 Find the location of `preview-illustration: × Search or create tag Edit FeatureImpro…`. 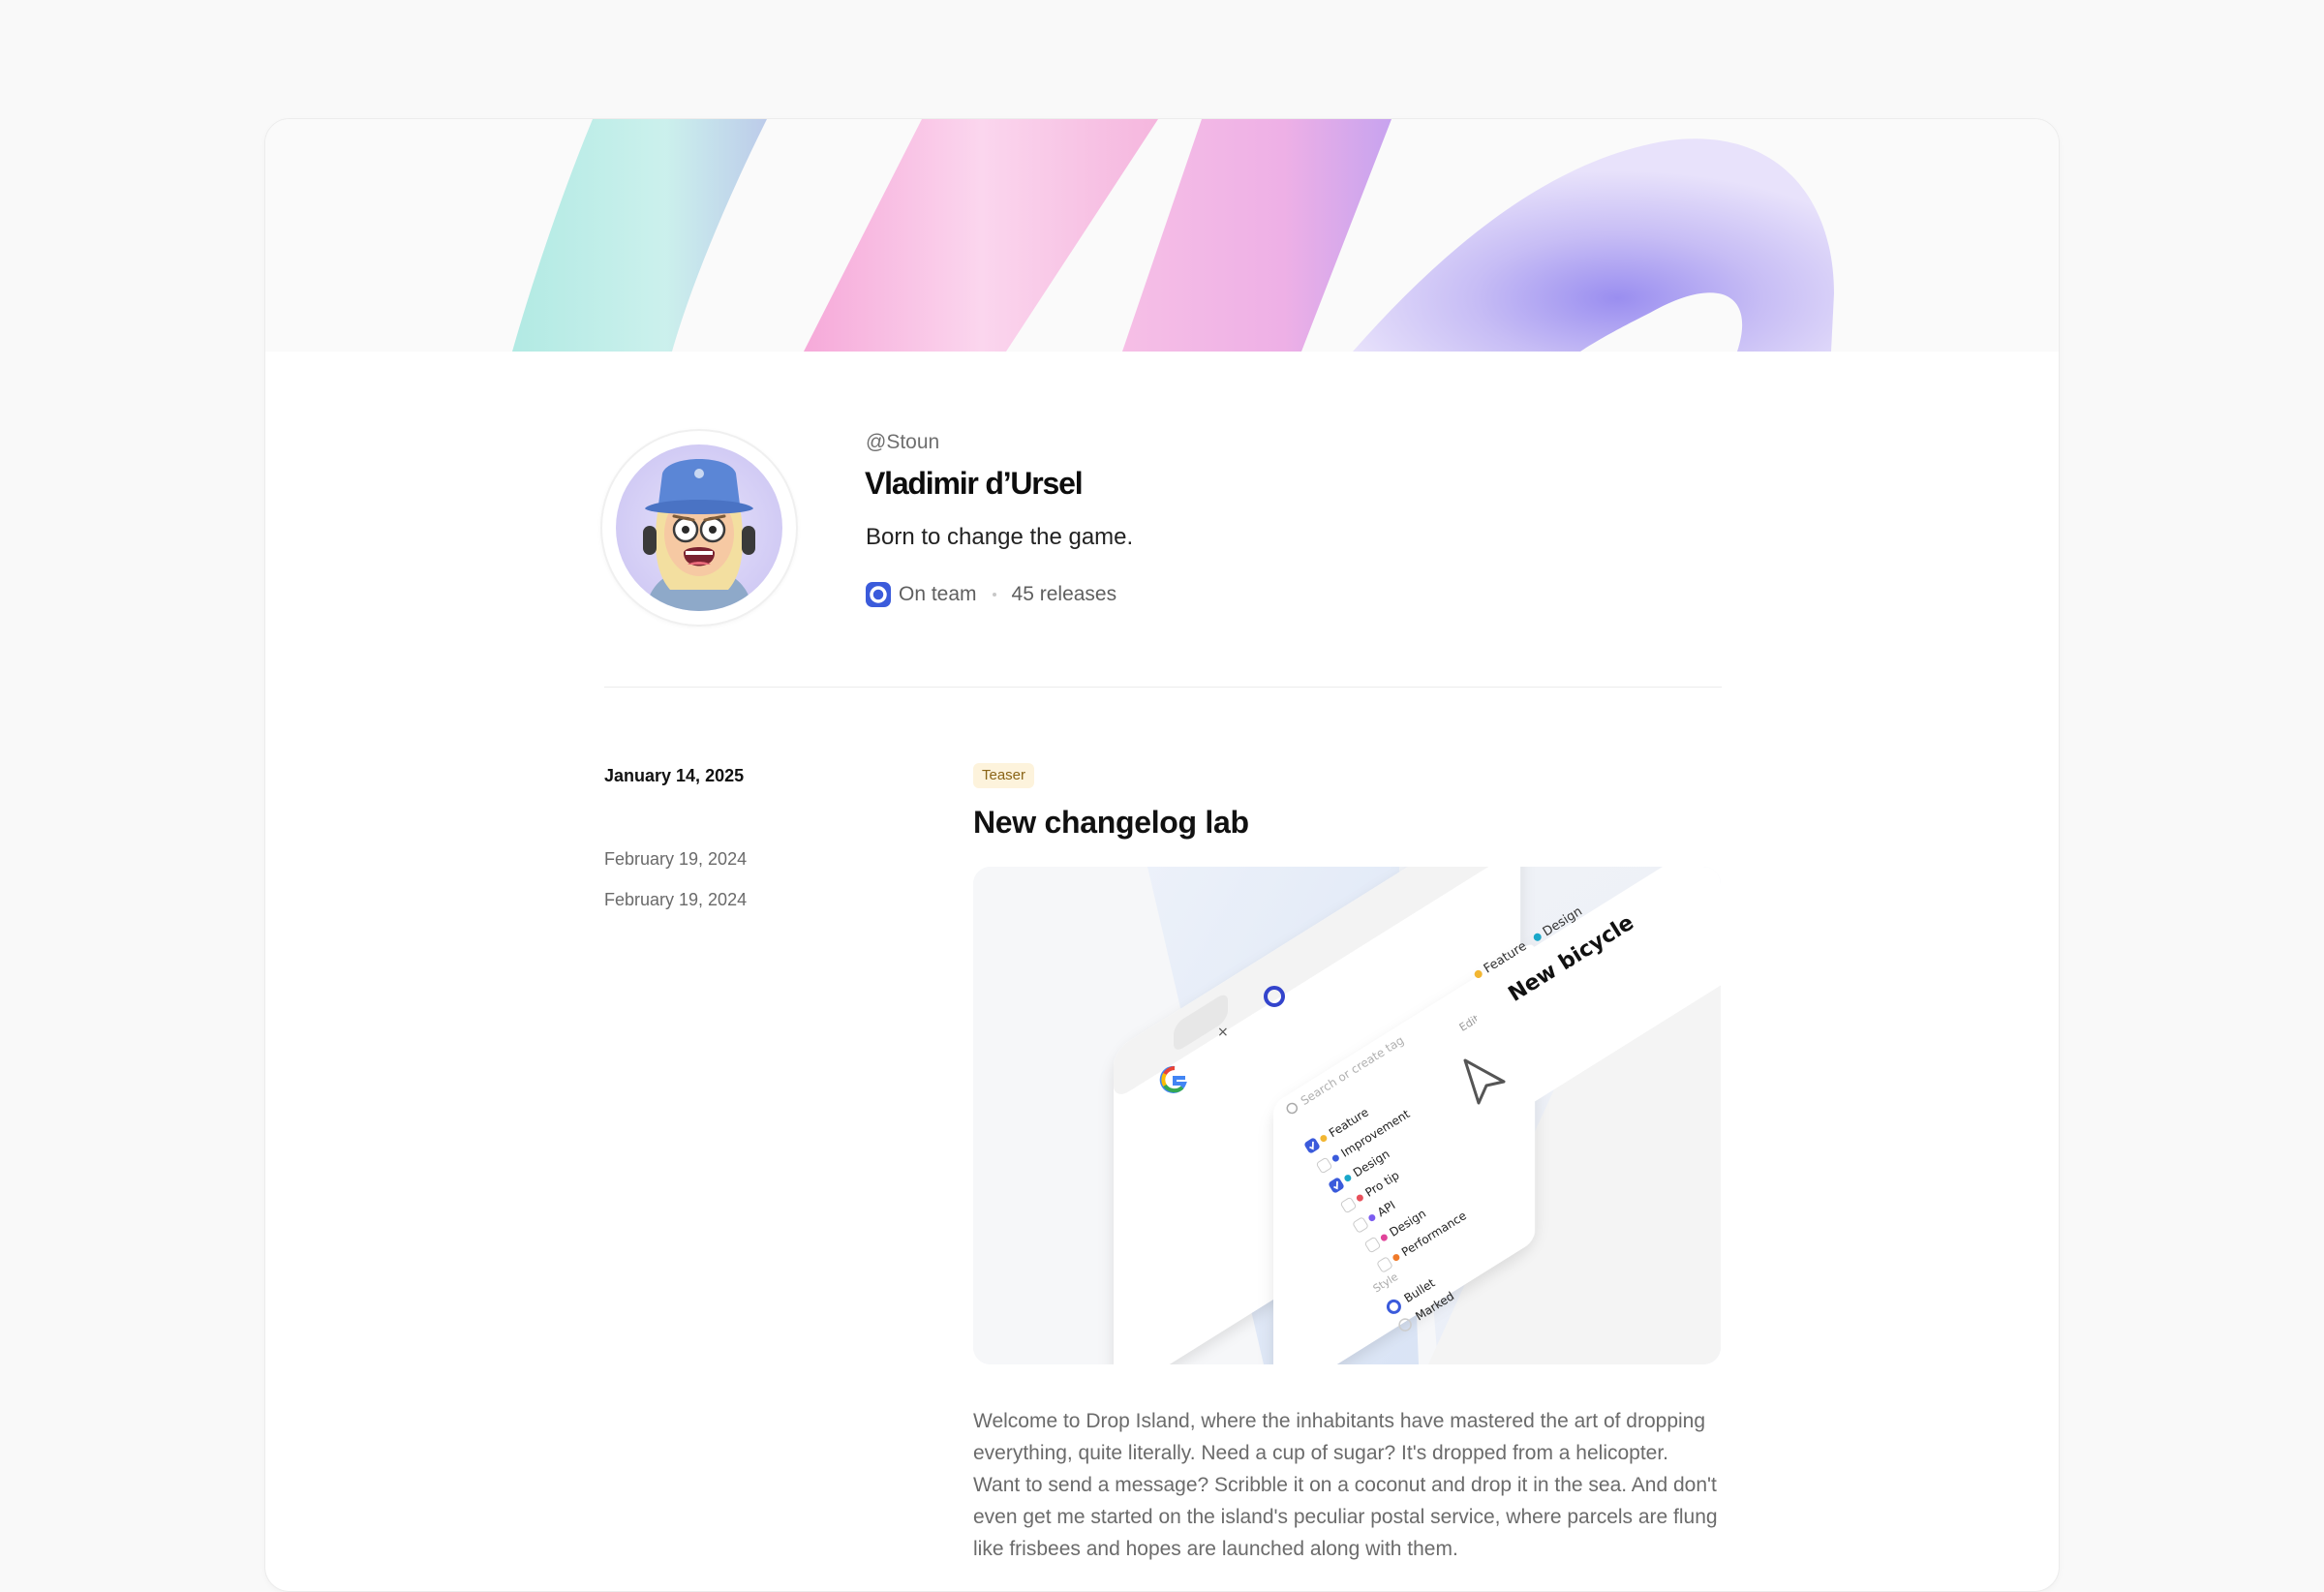

preview-illustration: × Search or create tag Edit FeatureImpro… is located at coordinates (1347, 1115).